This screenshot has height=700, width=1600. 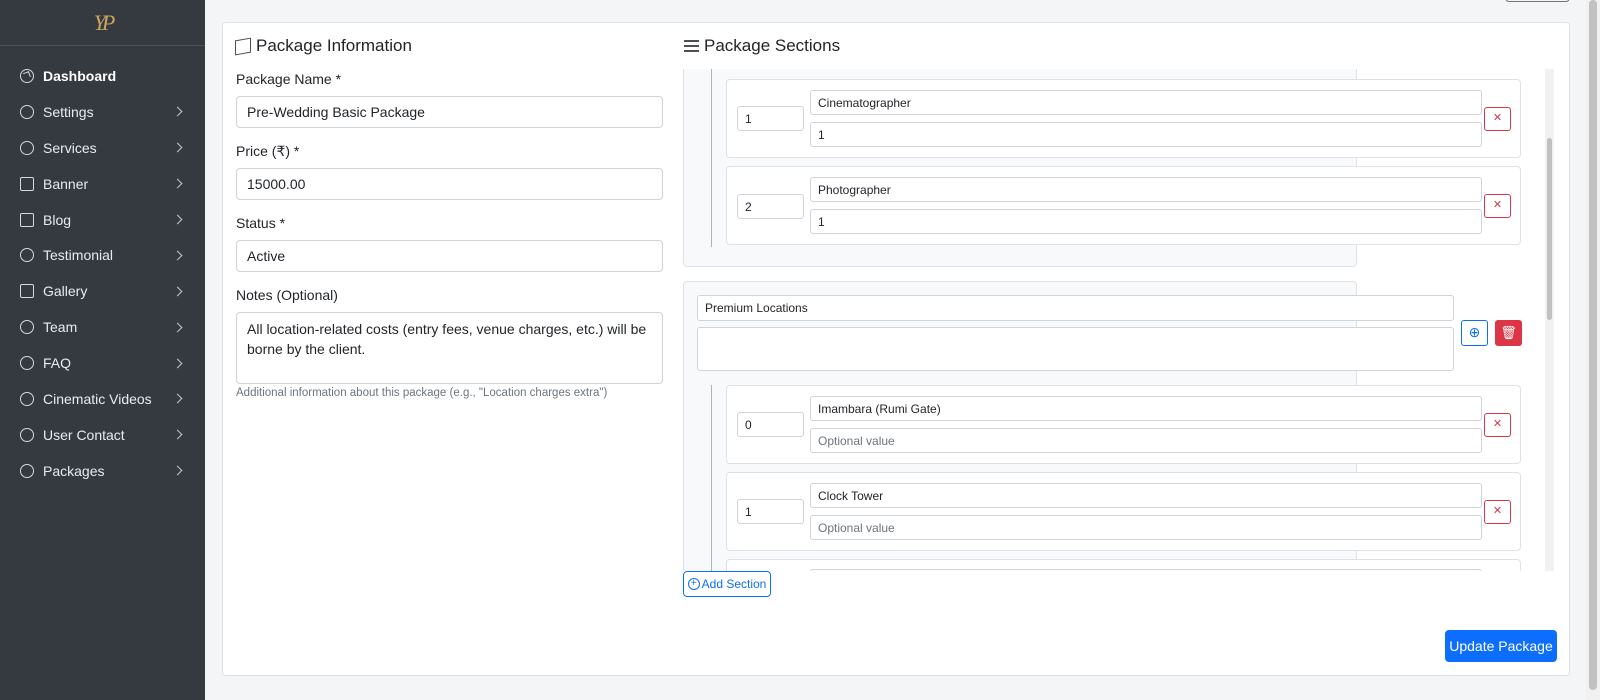 What do you see at coordinates (261, 223) in the screenshot?
I see `status-label: Status *` at bounding box center [261, 223].